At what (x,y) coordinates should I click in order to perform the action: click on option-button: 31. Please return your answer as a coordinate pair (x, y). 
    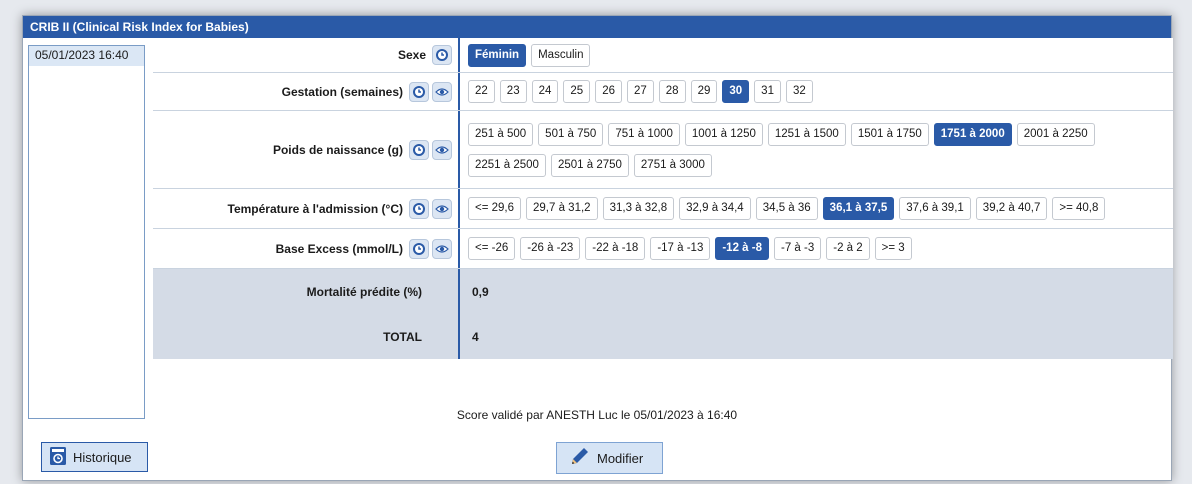
    Looking at the image, I should click on (767, 91).